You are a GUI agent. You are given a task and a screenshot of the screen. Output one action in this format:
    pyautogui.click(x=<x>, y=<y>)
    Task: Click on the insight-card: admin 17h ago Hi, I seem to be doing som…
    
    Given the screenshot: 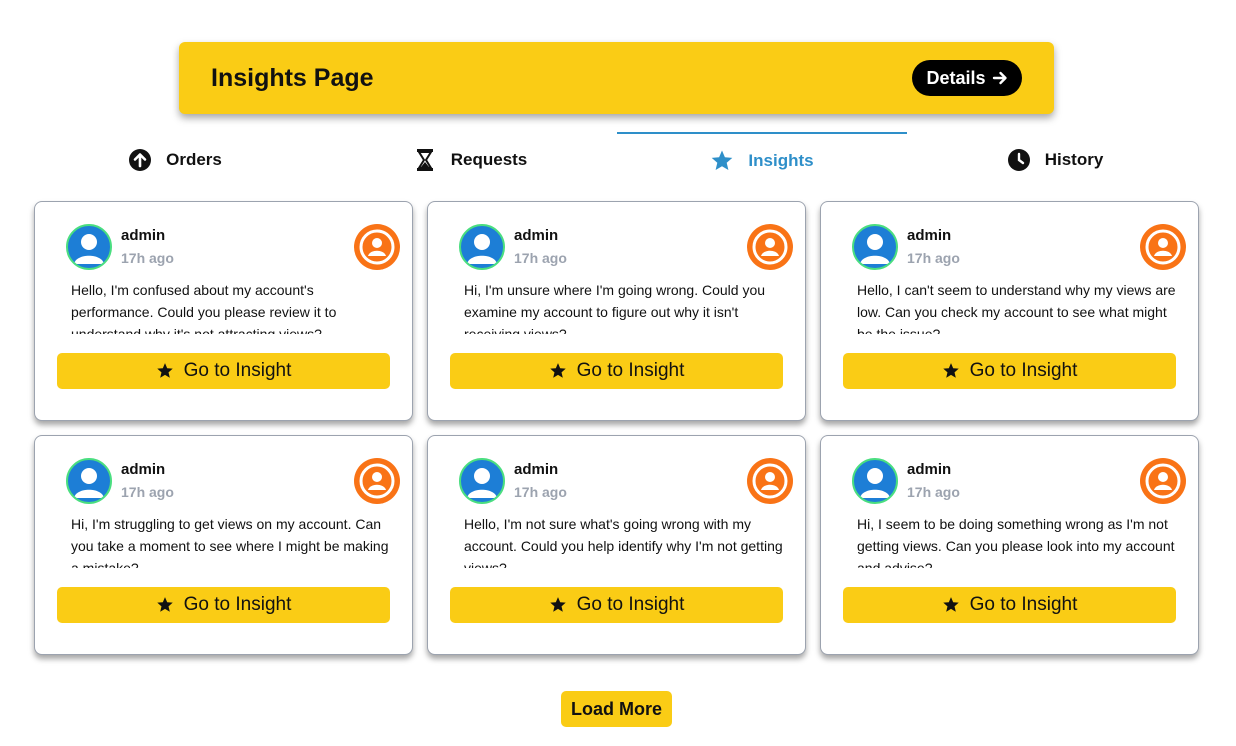 What is the action you would take?
    pyautogui.click(x=1009, y=545)
    